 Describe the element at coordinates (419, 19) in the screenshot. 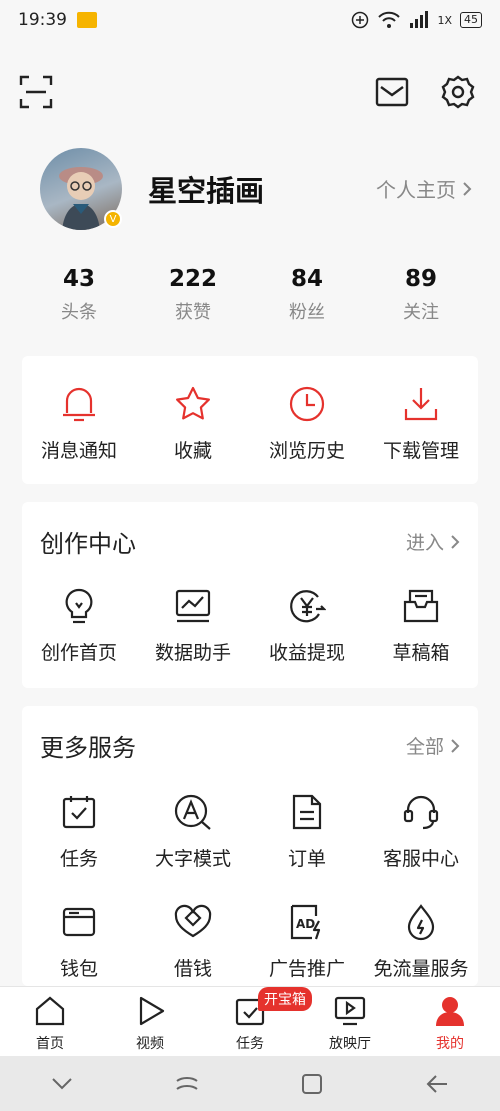

I see `signal-icon` at that location.